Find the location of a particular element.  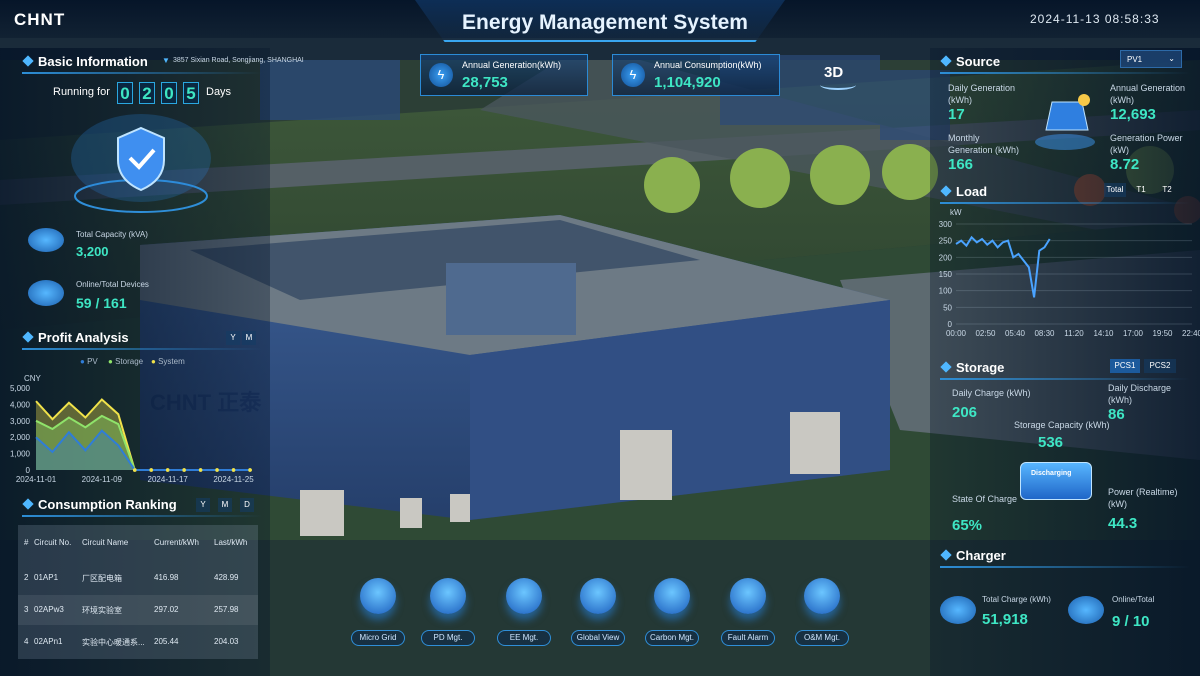

nav-label: EE Mgt. is located at coordinates (524, 638).